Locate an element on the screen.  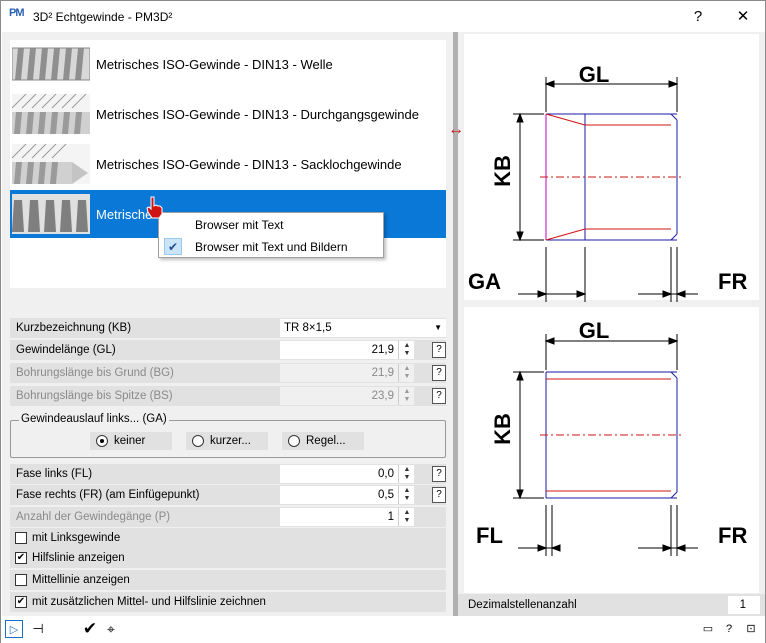
help-button: ? is located at coordinates (698, 17).